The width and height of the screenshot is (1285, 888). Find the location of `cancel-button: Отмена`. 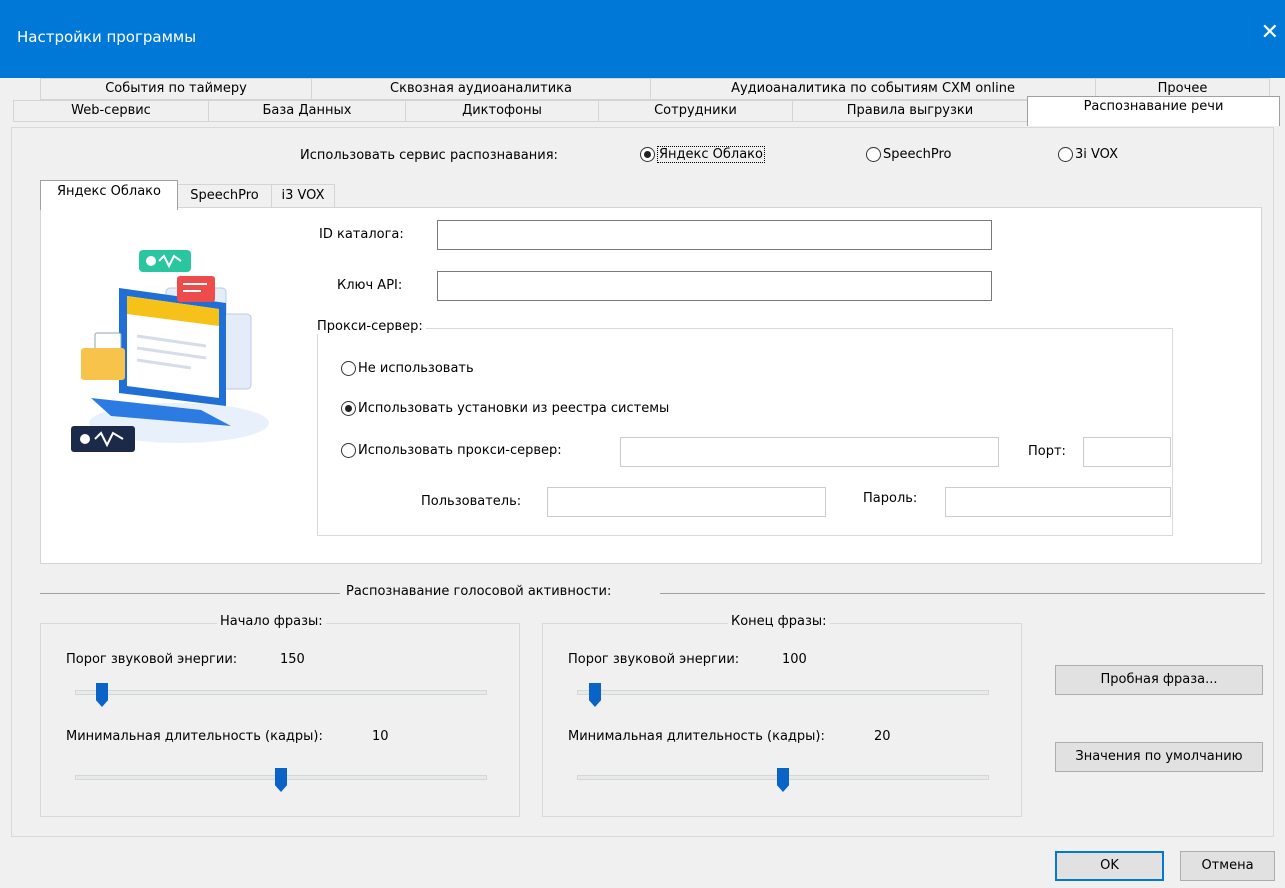

cancel-button: Отмена is located at coordinates (1227, 866).